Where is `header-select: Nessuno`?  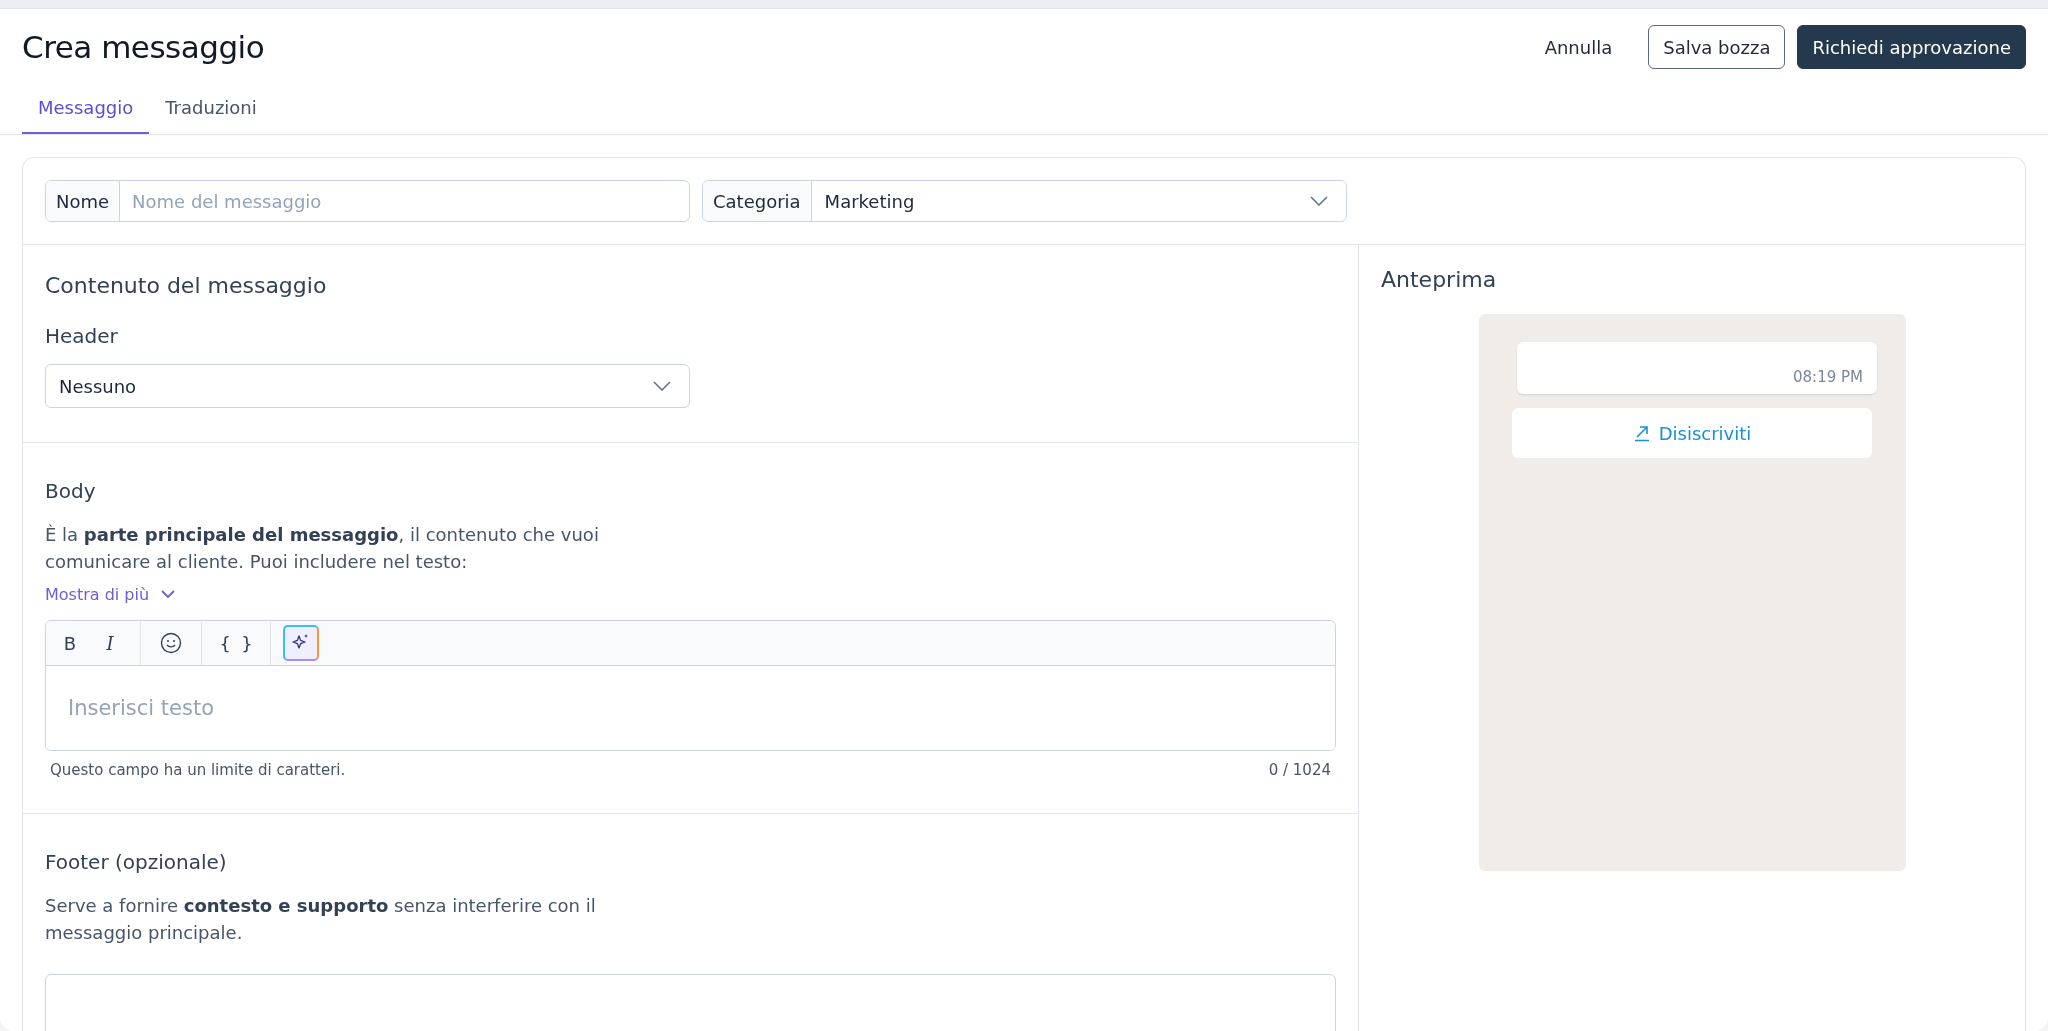 header-select: Nessuno is located at coordinates (367, 386).